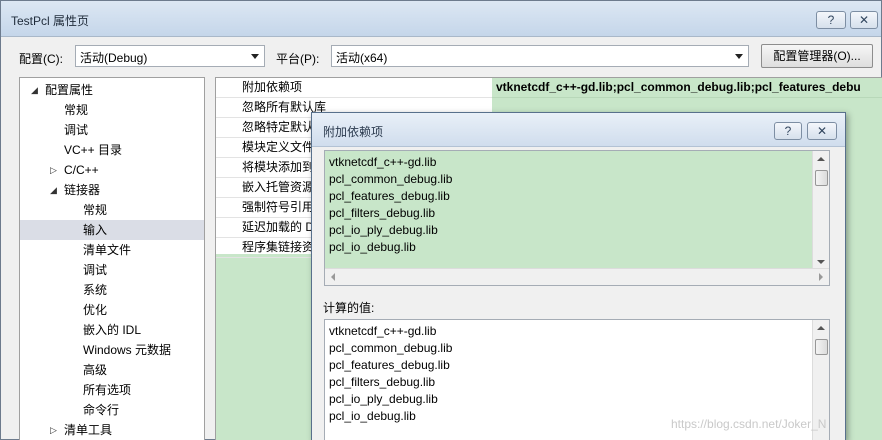  What do you see at coordinates (821, 277) in the screenshot?
I see `scroll-right-icon` at bounding box center [821, 277].